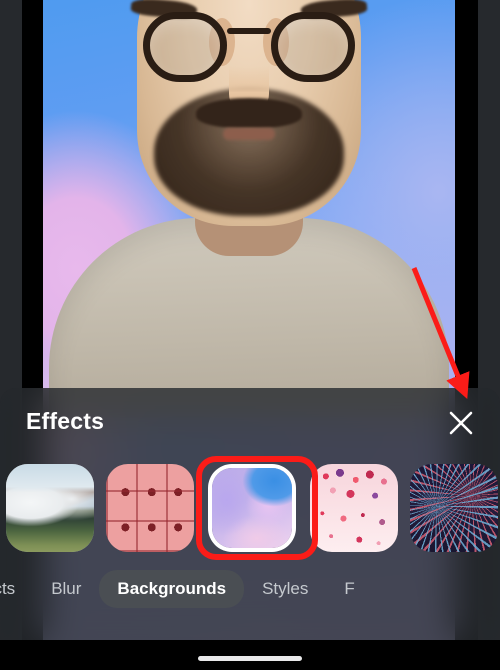 The width and height of the screenshot is (500, 670). I want to click on background-thumbnail-strip, so click(250, 508).